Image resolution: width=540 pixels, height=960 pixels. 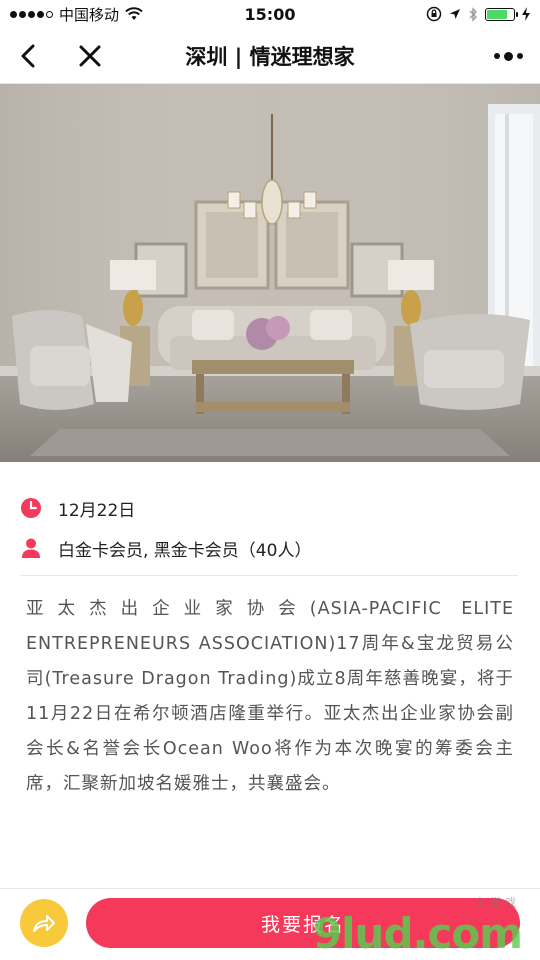 I want to click on charging-icon, so click(x=526, y=14).